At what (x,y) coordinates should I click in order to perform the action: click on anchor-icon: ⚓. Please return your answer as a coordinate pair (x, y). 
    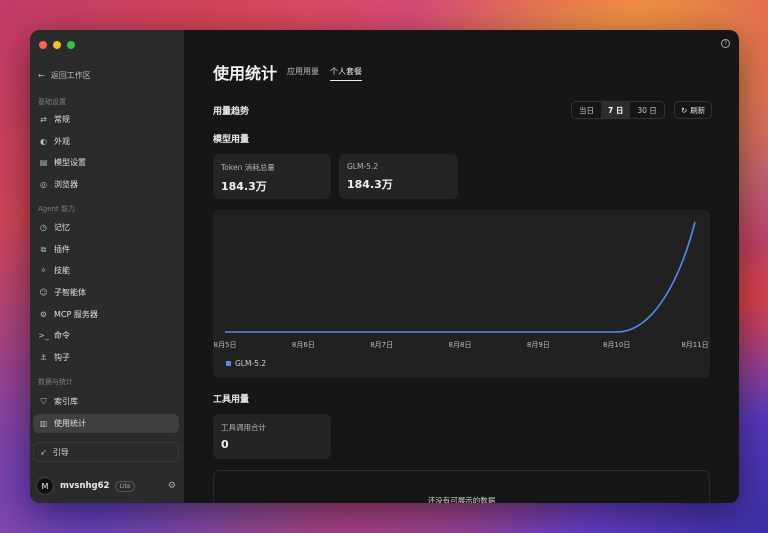
    Looking at the image, I should click on (43, 357).